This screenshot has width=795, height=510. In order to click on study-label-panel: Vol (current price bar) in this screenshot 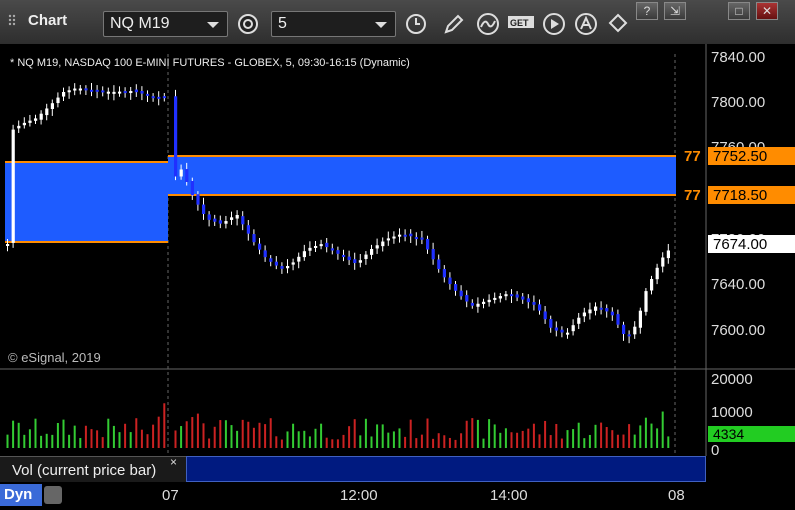, I will do `click(93, 469)`.